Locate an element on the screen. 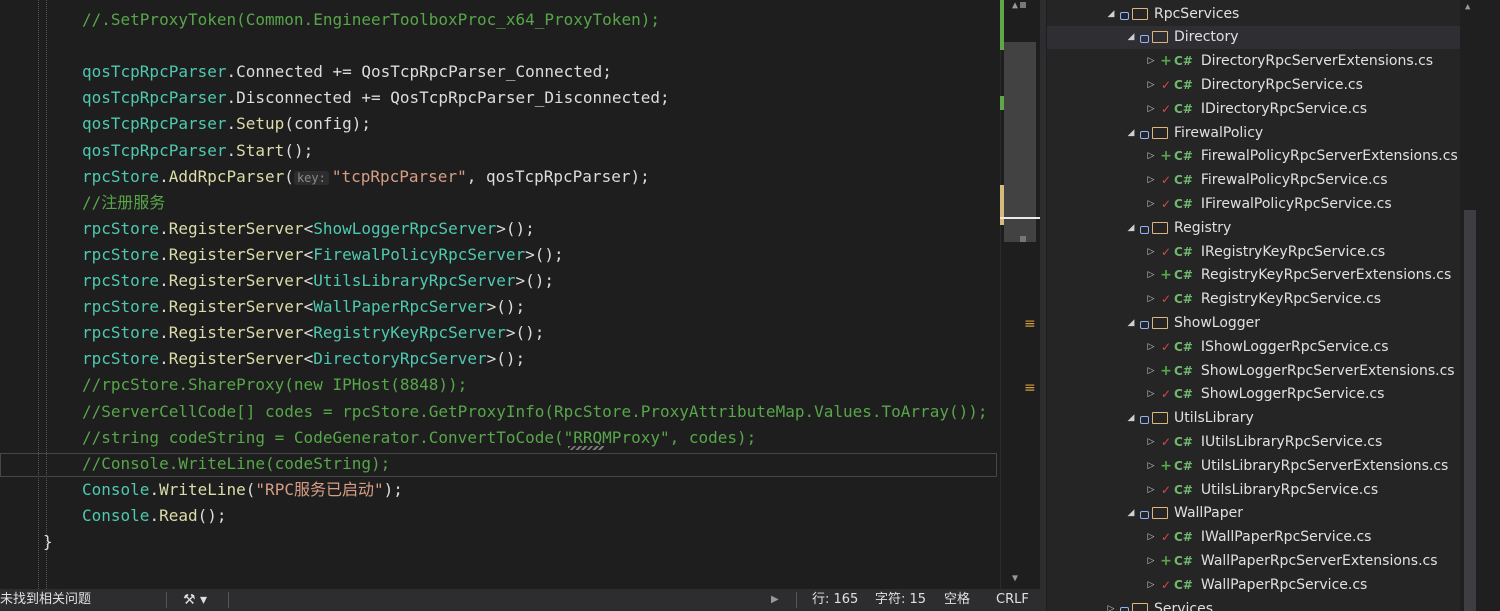  tree-item-label: IRegistryKeyRpcService.cs is located at coordinates (1293, 251).